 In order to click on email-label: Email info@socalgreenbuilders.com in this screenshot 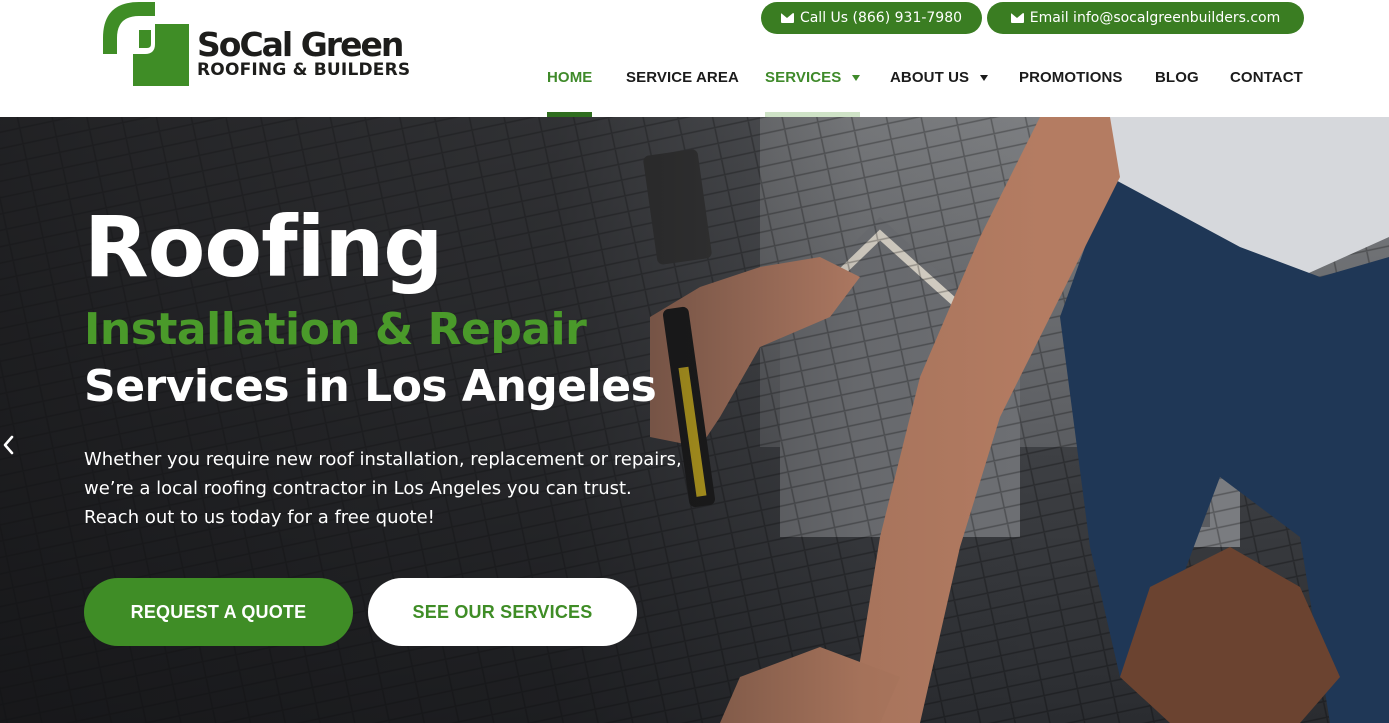, I will do `click(1155, 18)`.